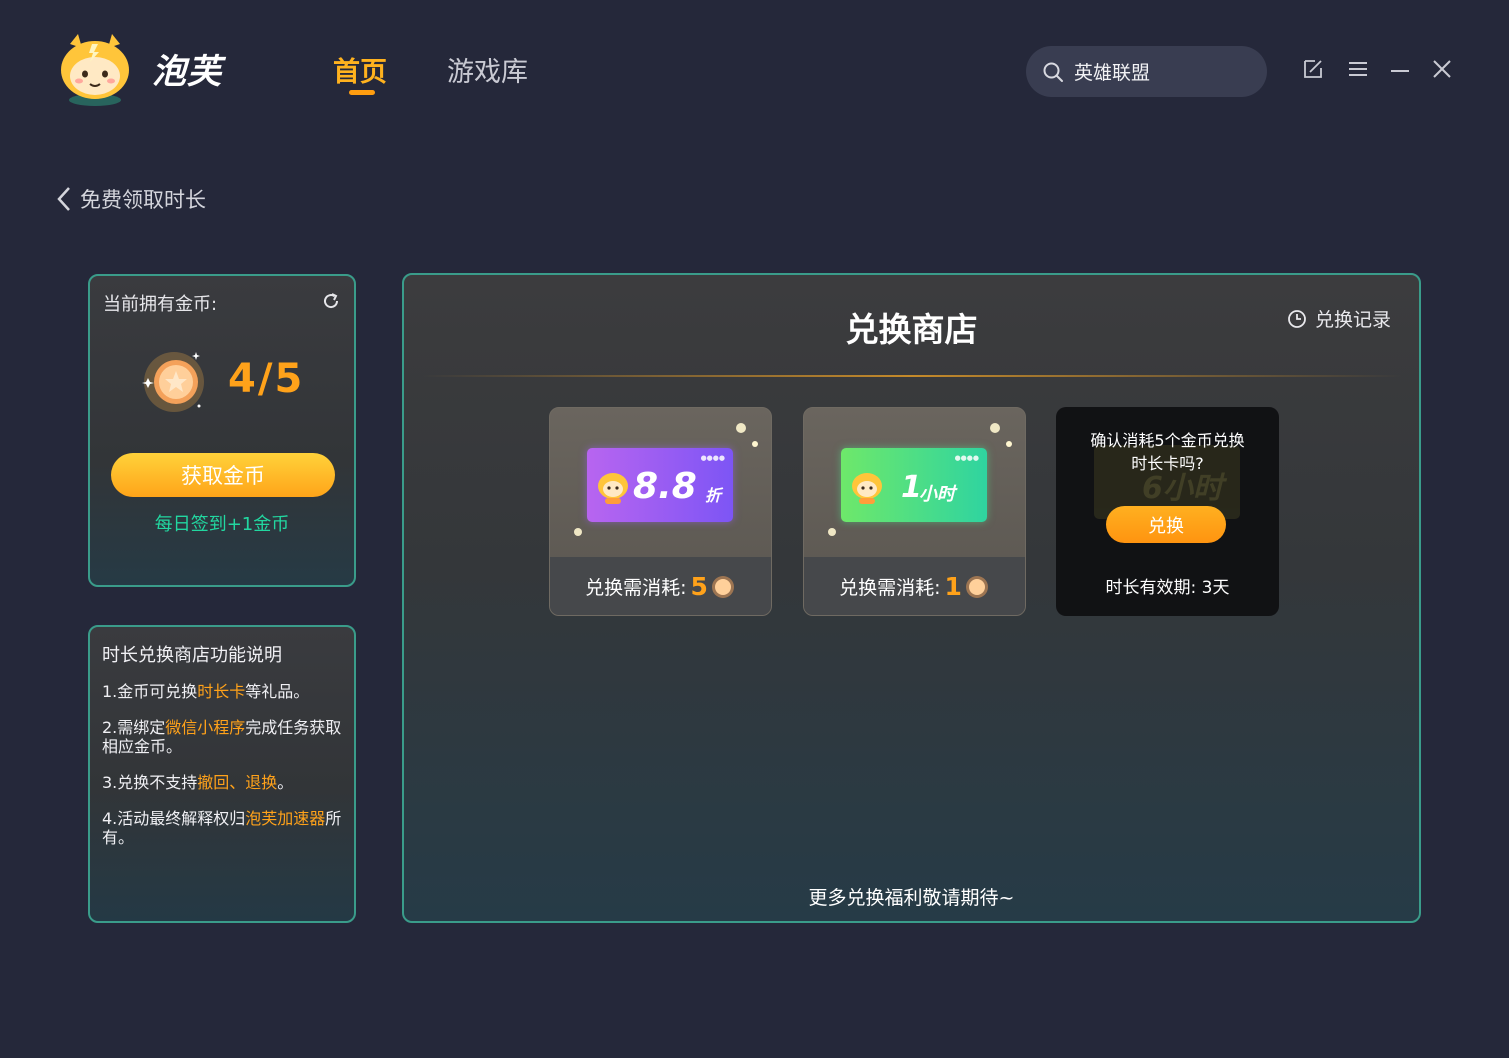  What do you see at coordinates (63, 199) in the screenshot?
I see `chevron-left-icon` at bounding box center [63, 199].